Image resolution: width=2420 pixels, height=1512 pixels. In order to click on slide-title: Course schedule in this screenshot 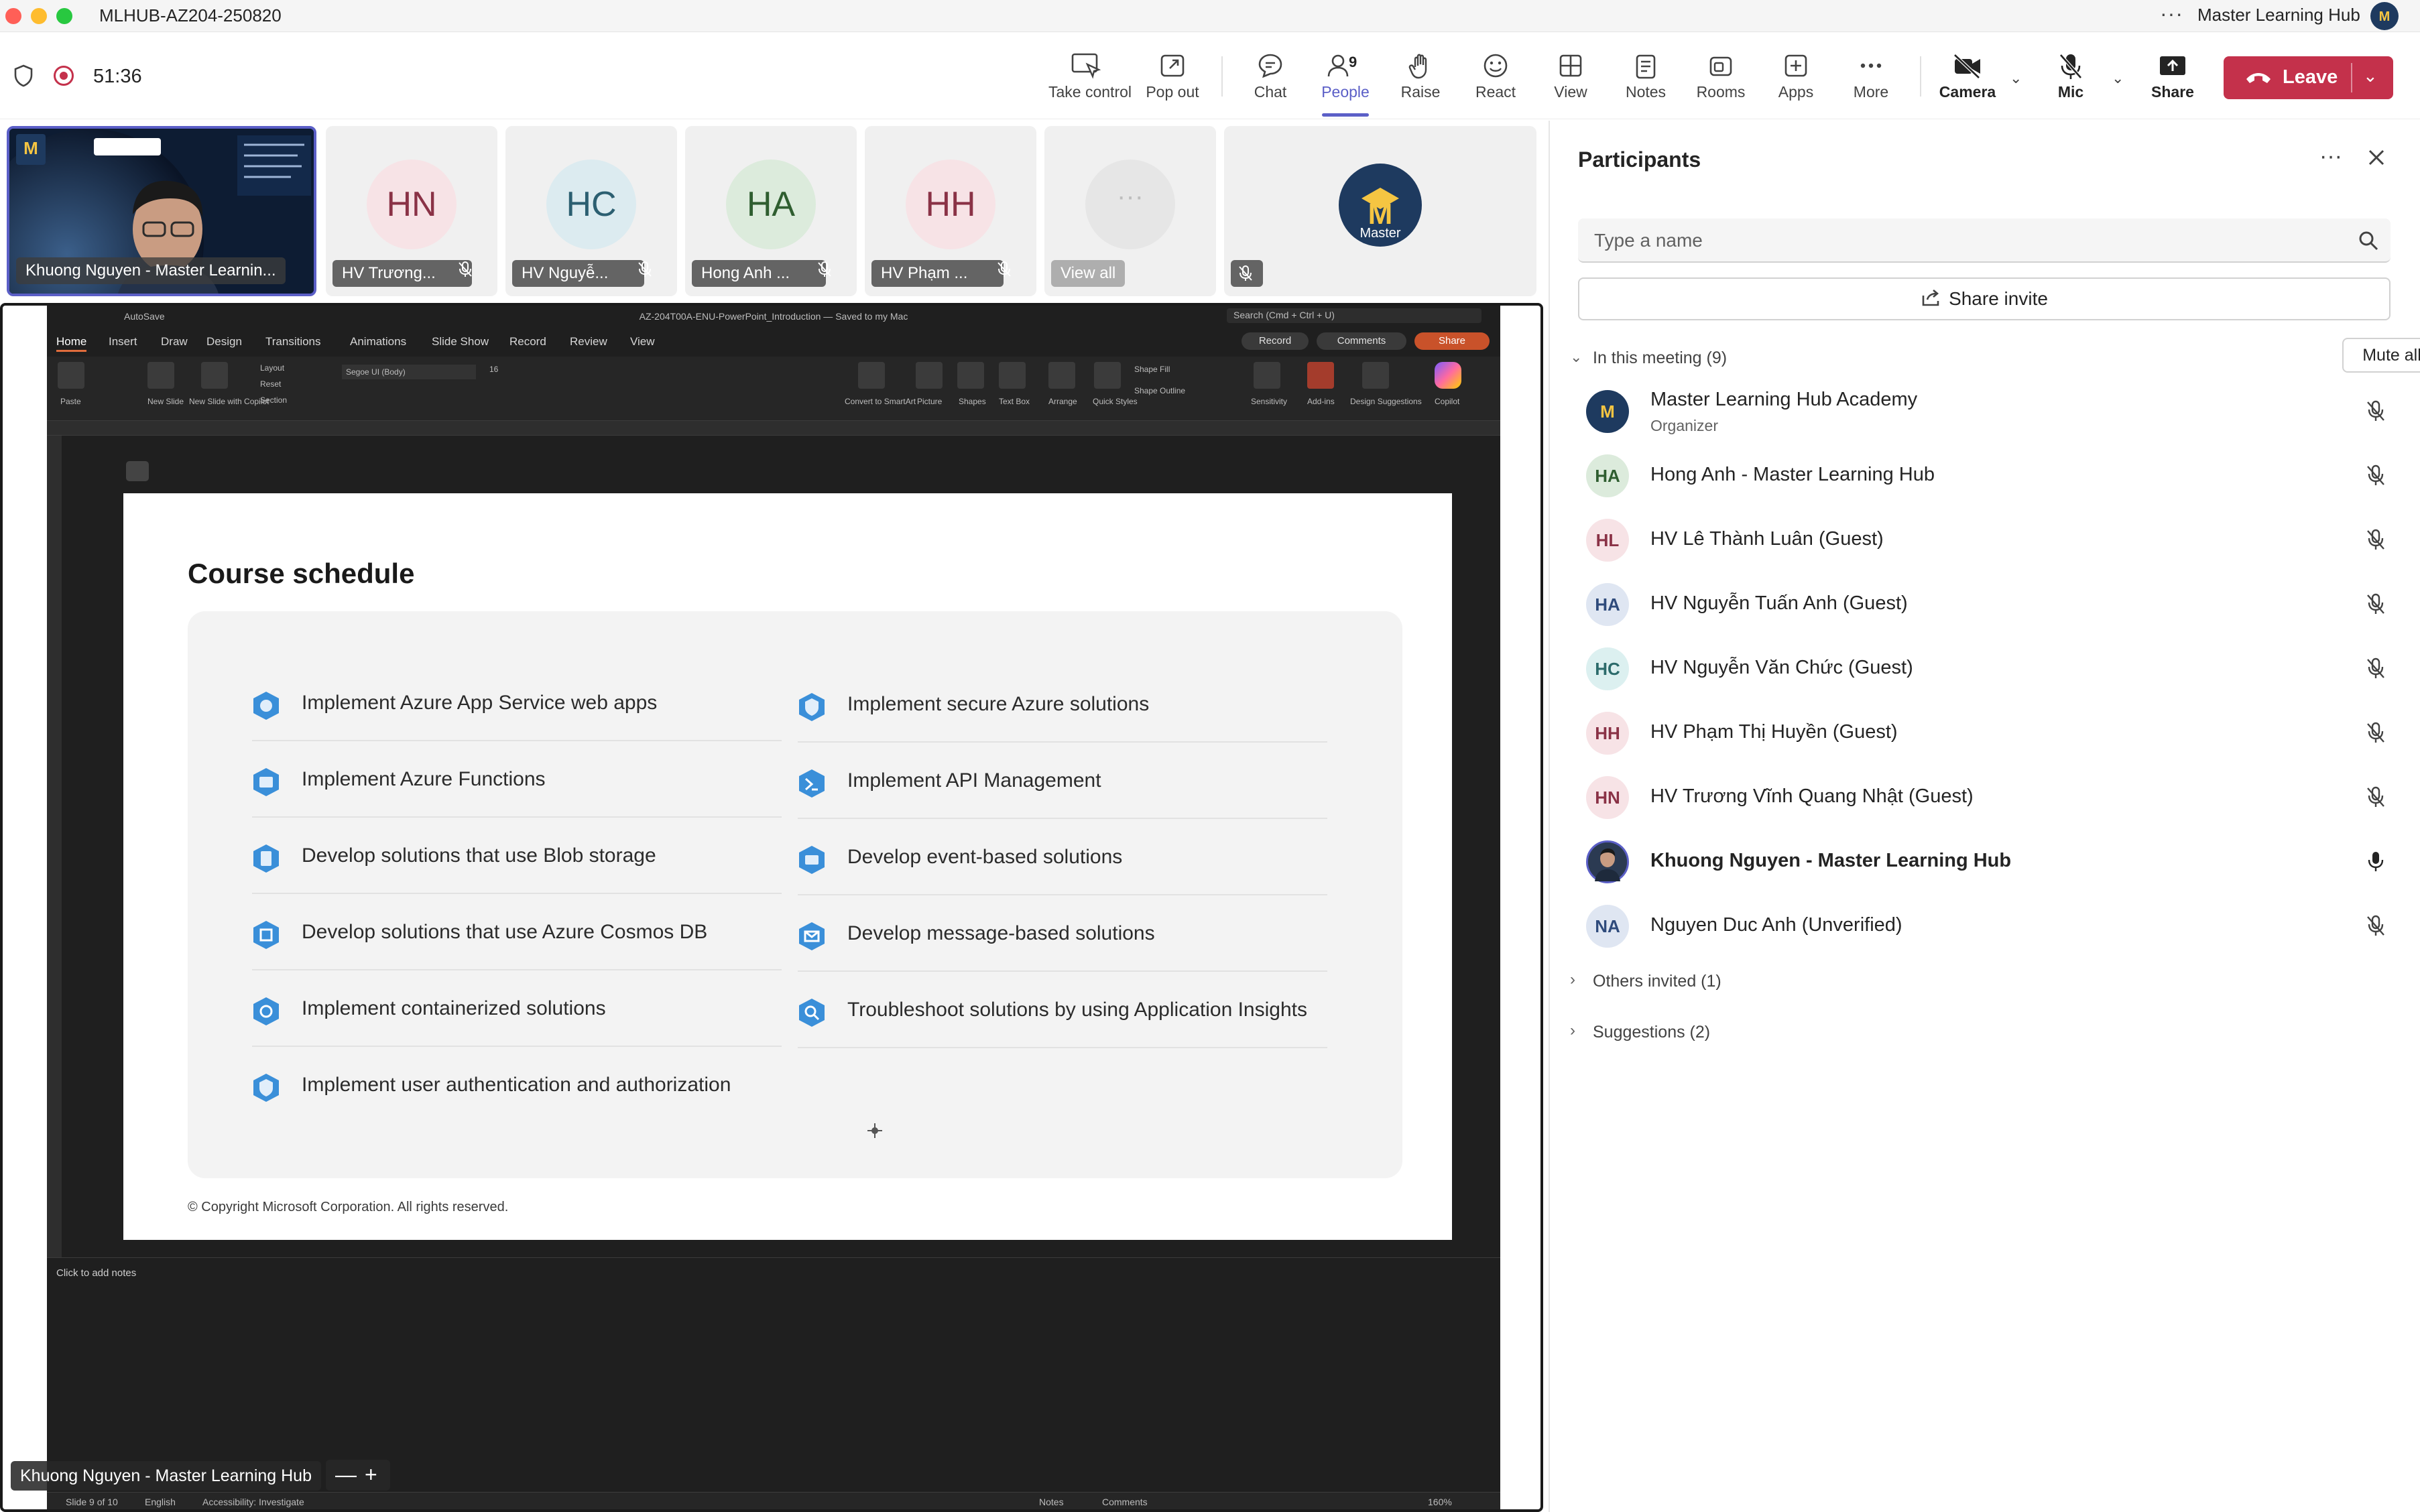, I will do `click(301, 574)`.